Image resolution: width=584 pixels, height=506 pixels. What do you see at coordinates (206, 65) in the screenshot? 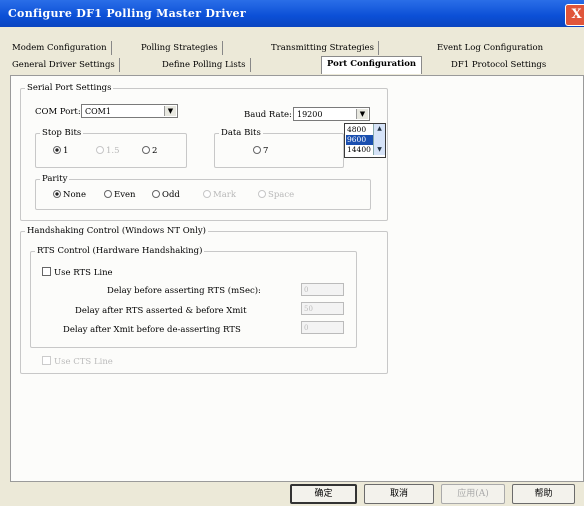
I see `tab-define-polling-lists: Define Polling Lists` at bounding box center [206, 65].